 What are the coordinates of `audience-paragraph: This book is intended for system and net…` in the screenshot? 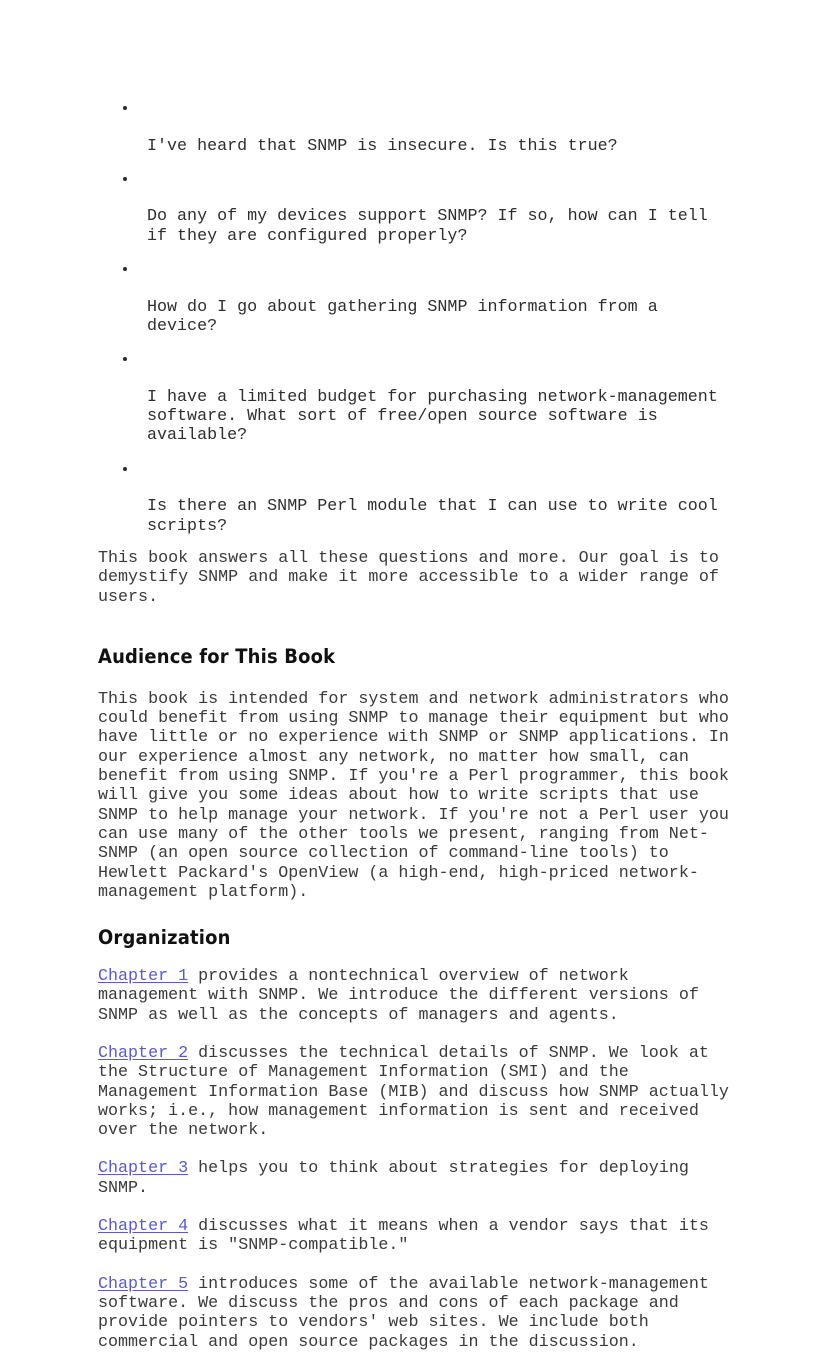 It's located at (413, 795).